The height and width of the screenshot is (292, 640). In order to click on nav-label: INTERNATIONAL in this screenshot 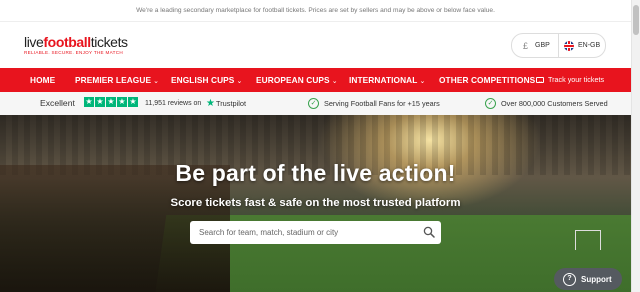, I will do `click(383, 80)`.